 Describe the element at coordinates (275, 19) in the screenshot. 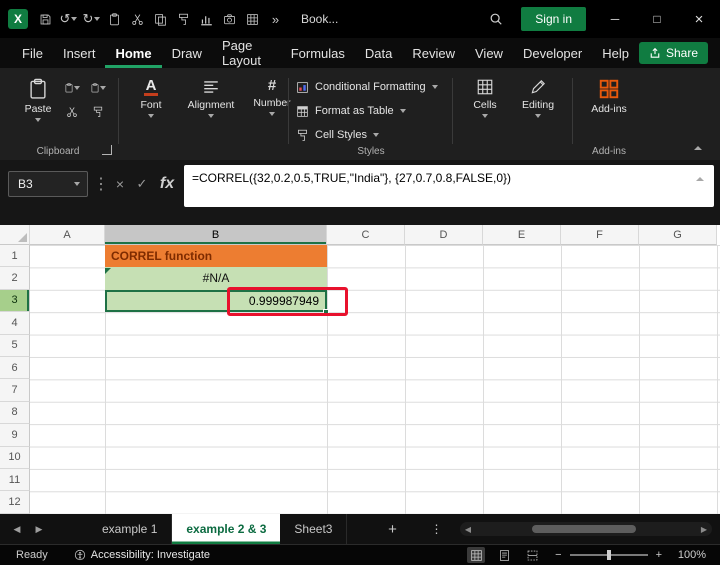

I see `more-commands-icon: »` at that location.